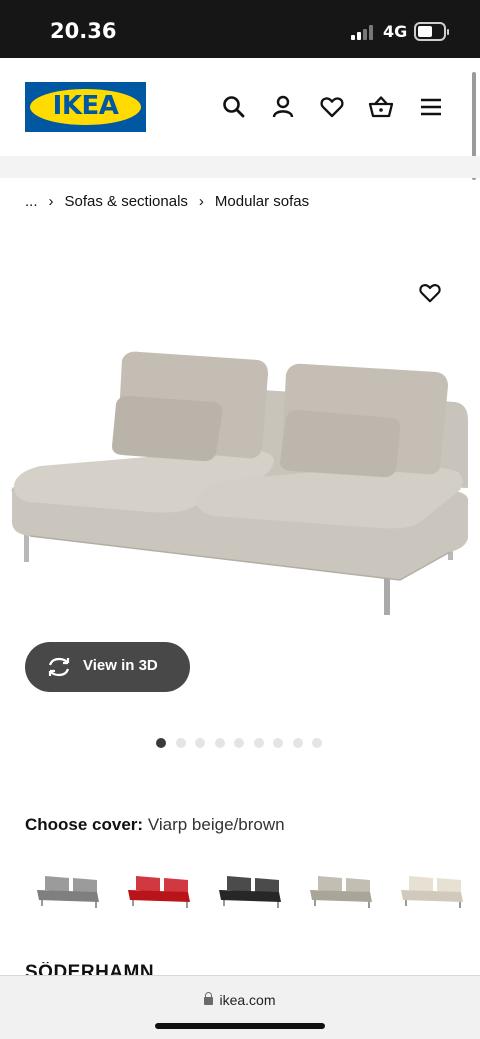  I want to click on view-in-3d-label: View in 3D, so click(120, 665).